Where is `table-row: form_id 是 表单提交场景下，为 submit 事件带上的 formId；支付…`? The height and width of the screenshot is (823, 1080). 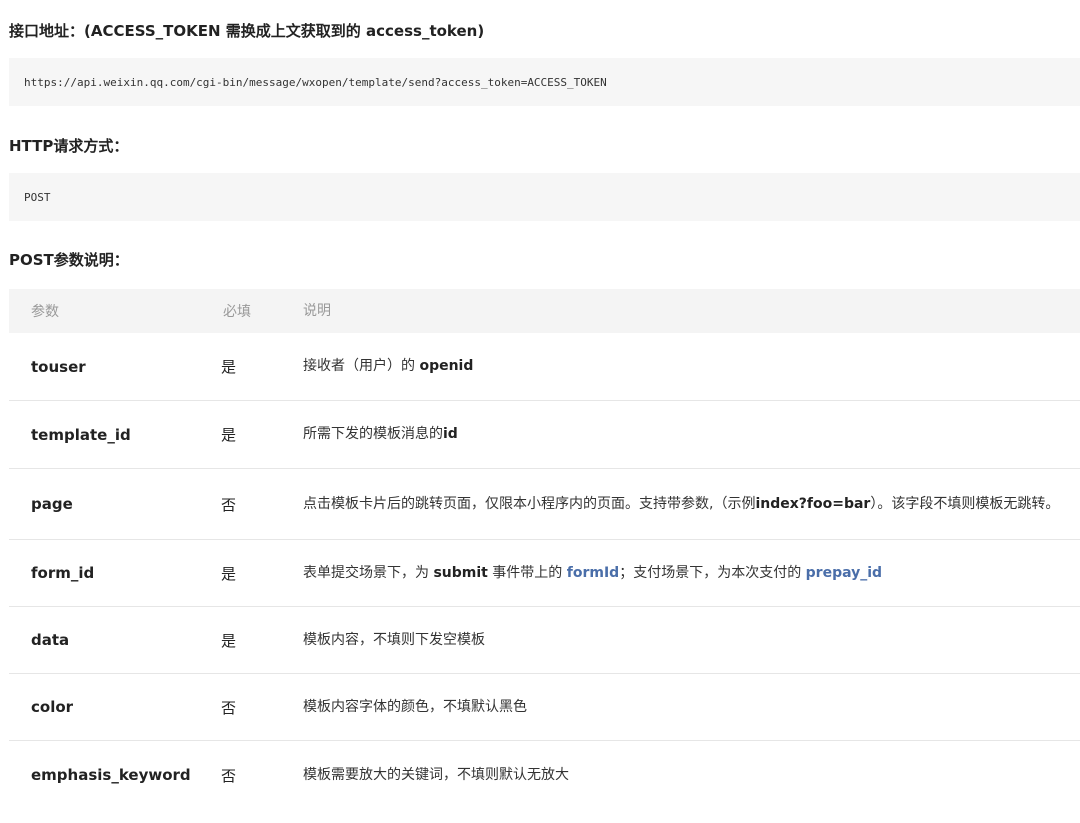 table-row: form_id 是 表单提交场景下，为 submit 事件带上的 formId；支付… is located at coordinates (544, 573).